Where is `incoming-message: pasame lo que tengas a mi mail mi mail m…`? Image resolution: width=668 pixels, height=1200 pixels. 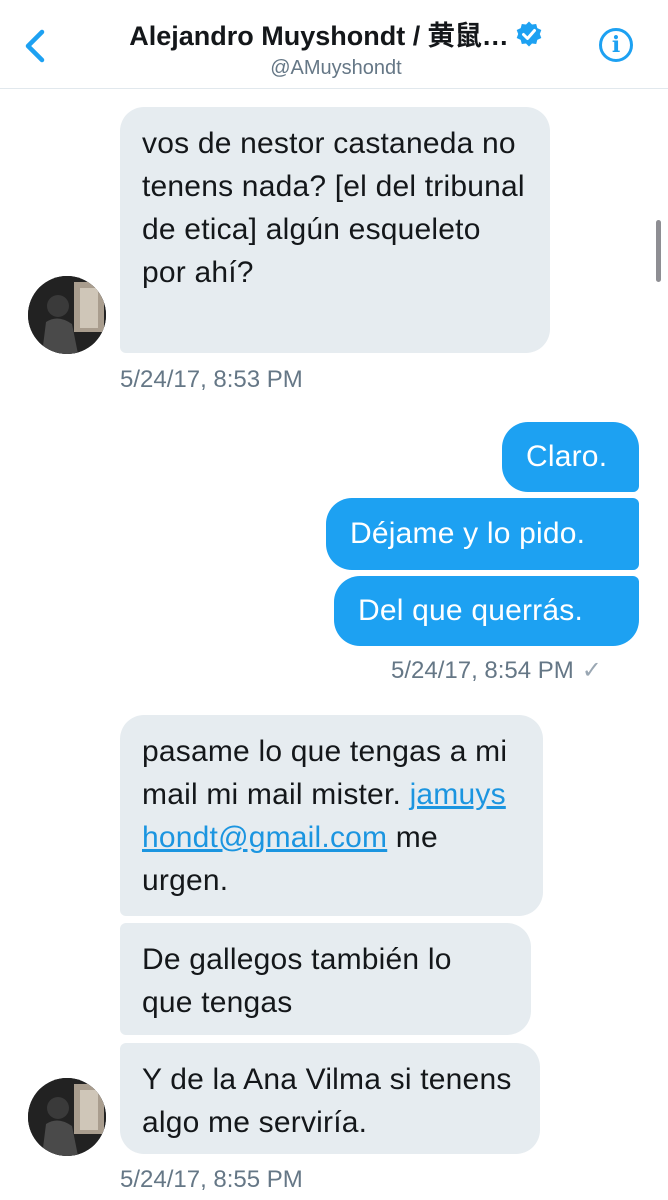
incoming-message: pasame lo que tengas a mi mail mi mail m… is located at coordinates (331, 815).